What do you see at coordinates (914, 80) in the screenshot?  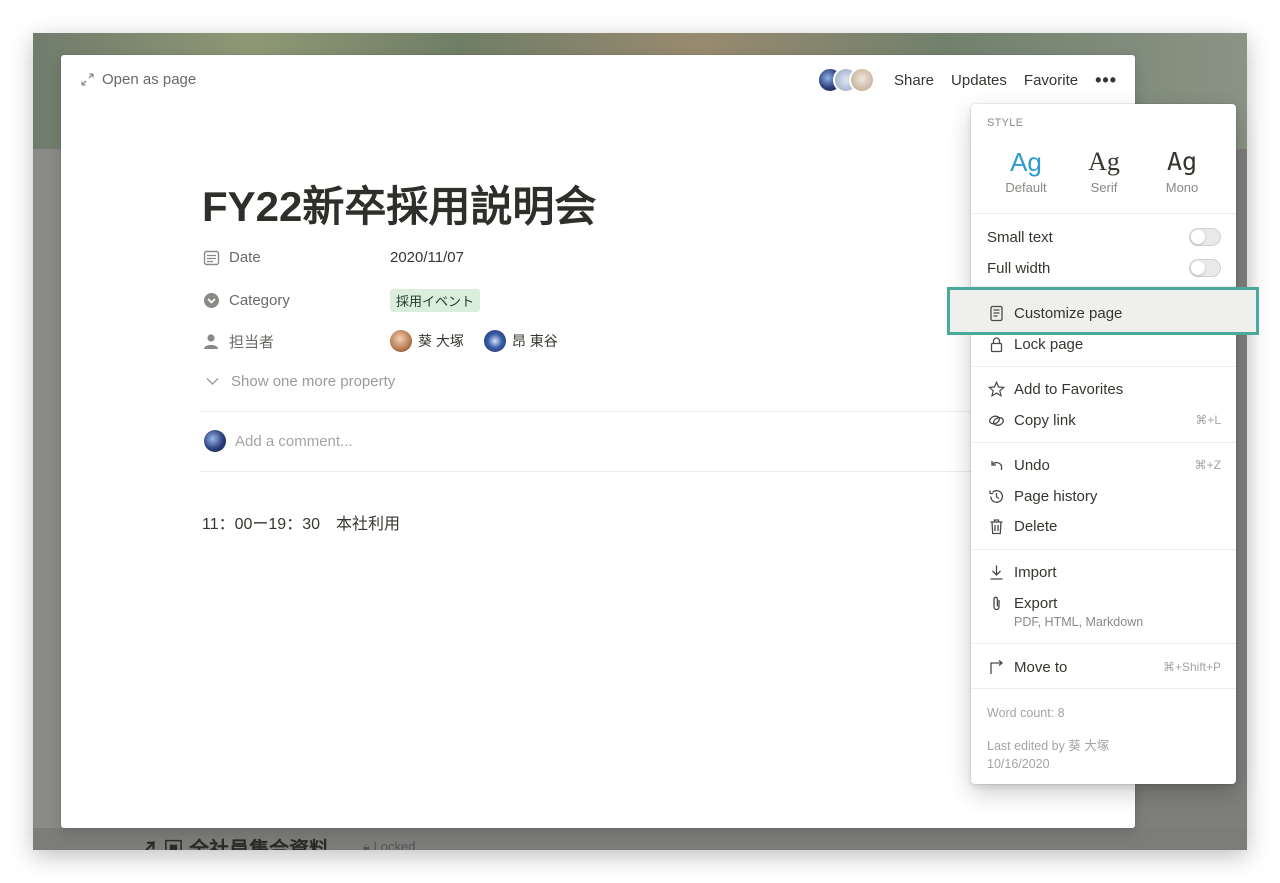 I see `share-button: Share` at bounding box center [914, 80].